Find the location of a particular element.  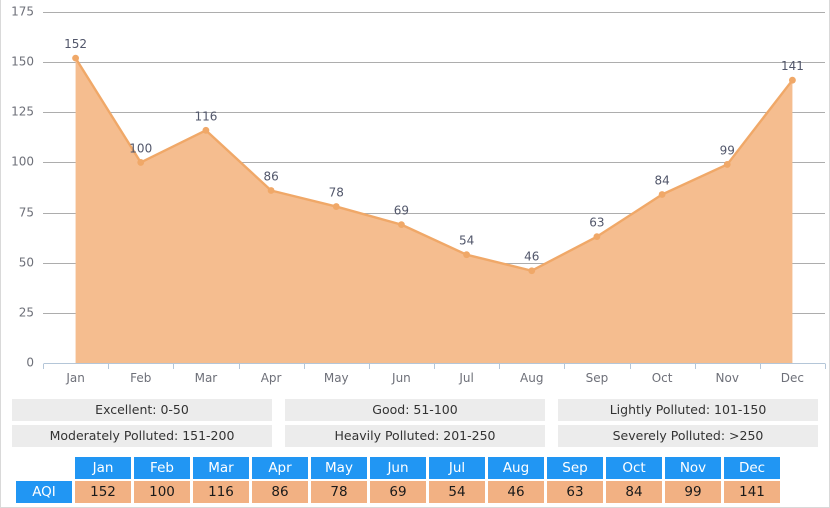

data-point-label: 152 is located at coordinates (75, 44).